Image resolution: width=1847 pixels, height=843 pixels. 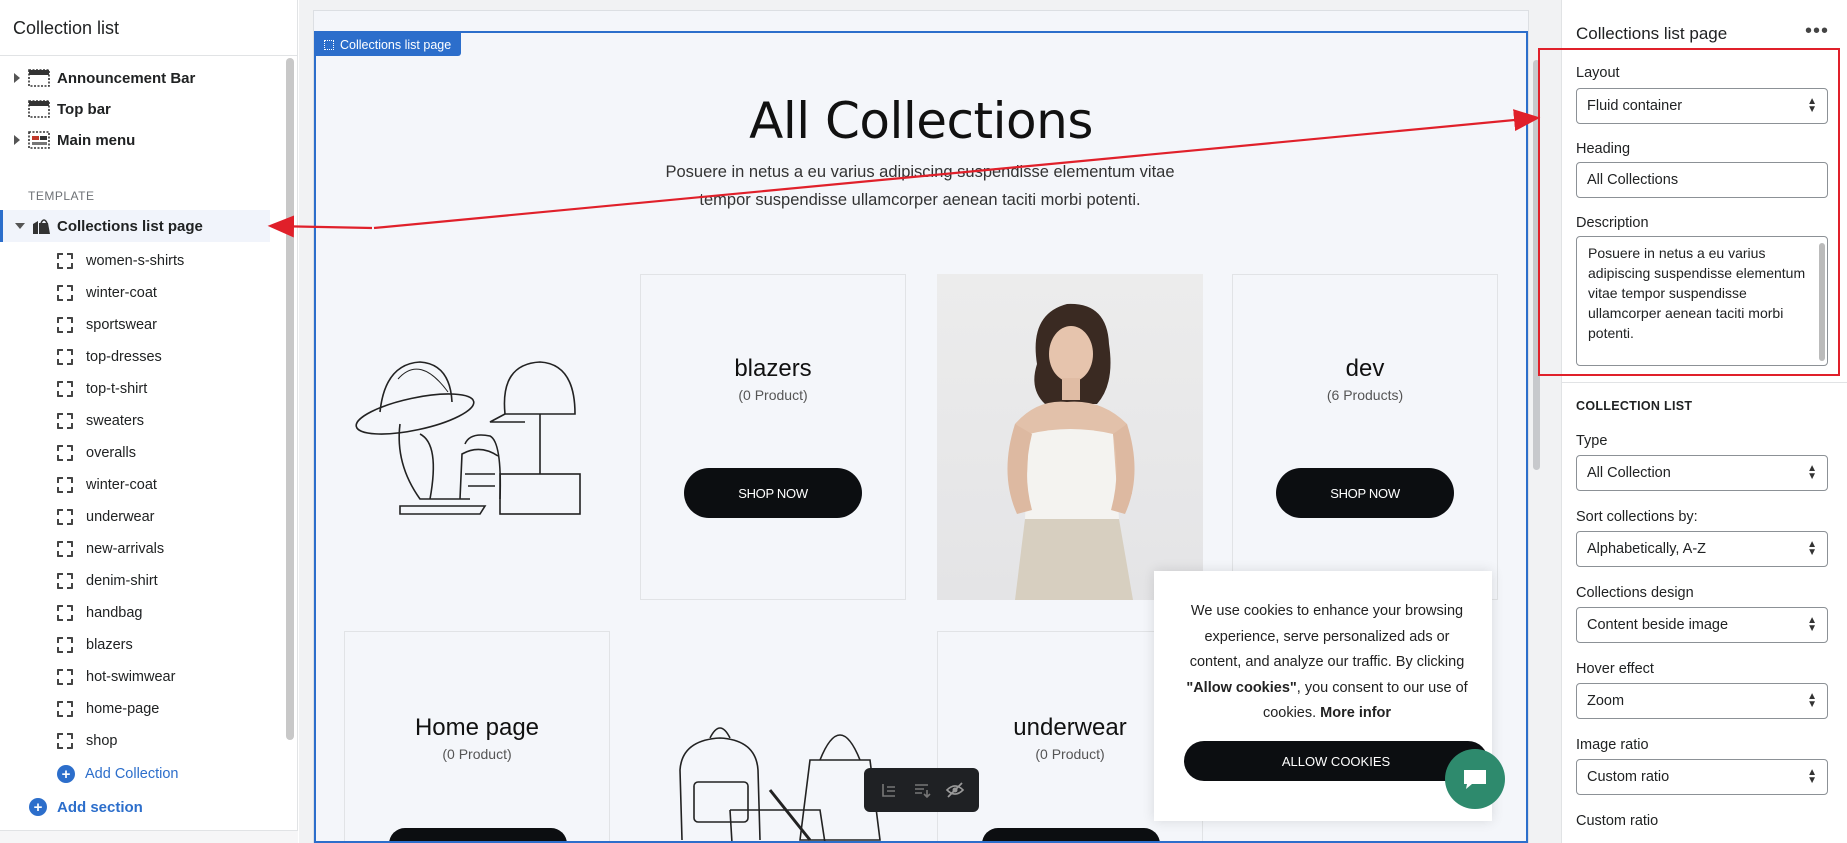 What do you see at coordinates (389, 44) in the screenshot?
I see `section-tag: Collections list page` at bounding box center [389, 44].